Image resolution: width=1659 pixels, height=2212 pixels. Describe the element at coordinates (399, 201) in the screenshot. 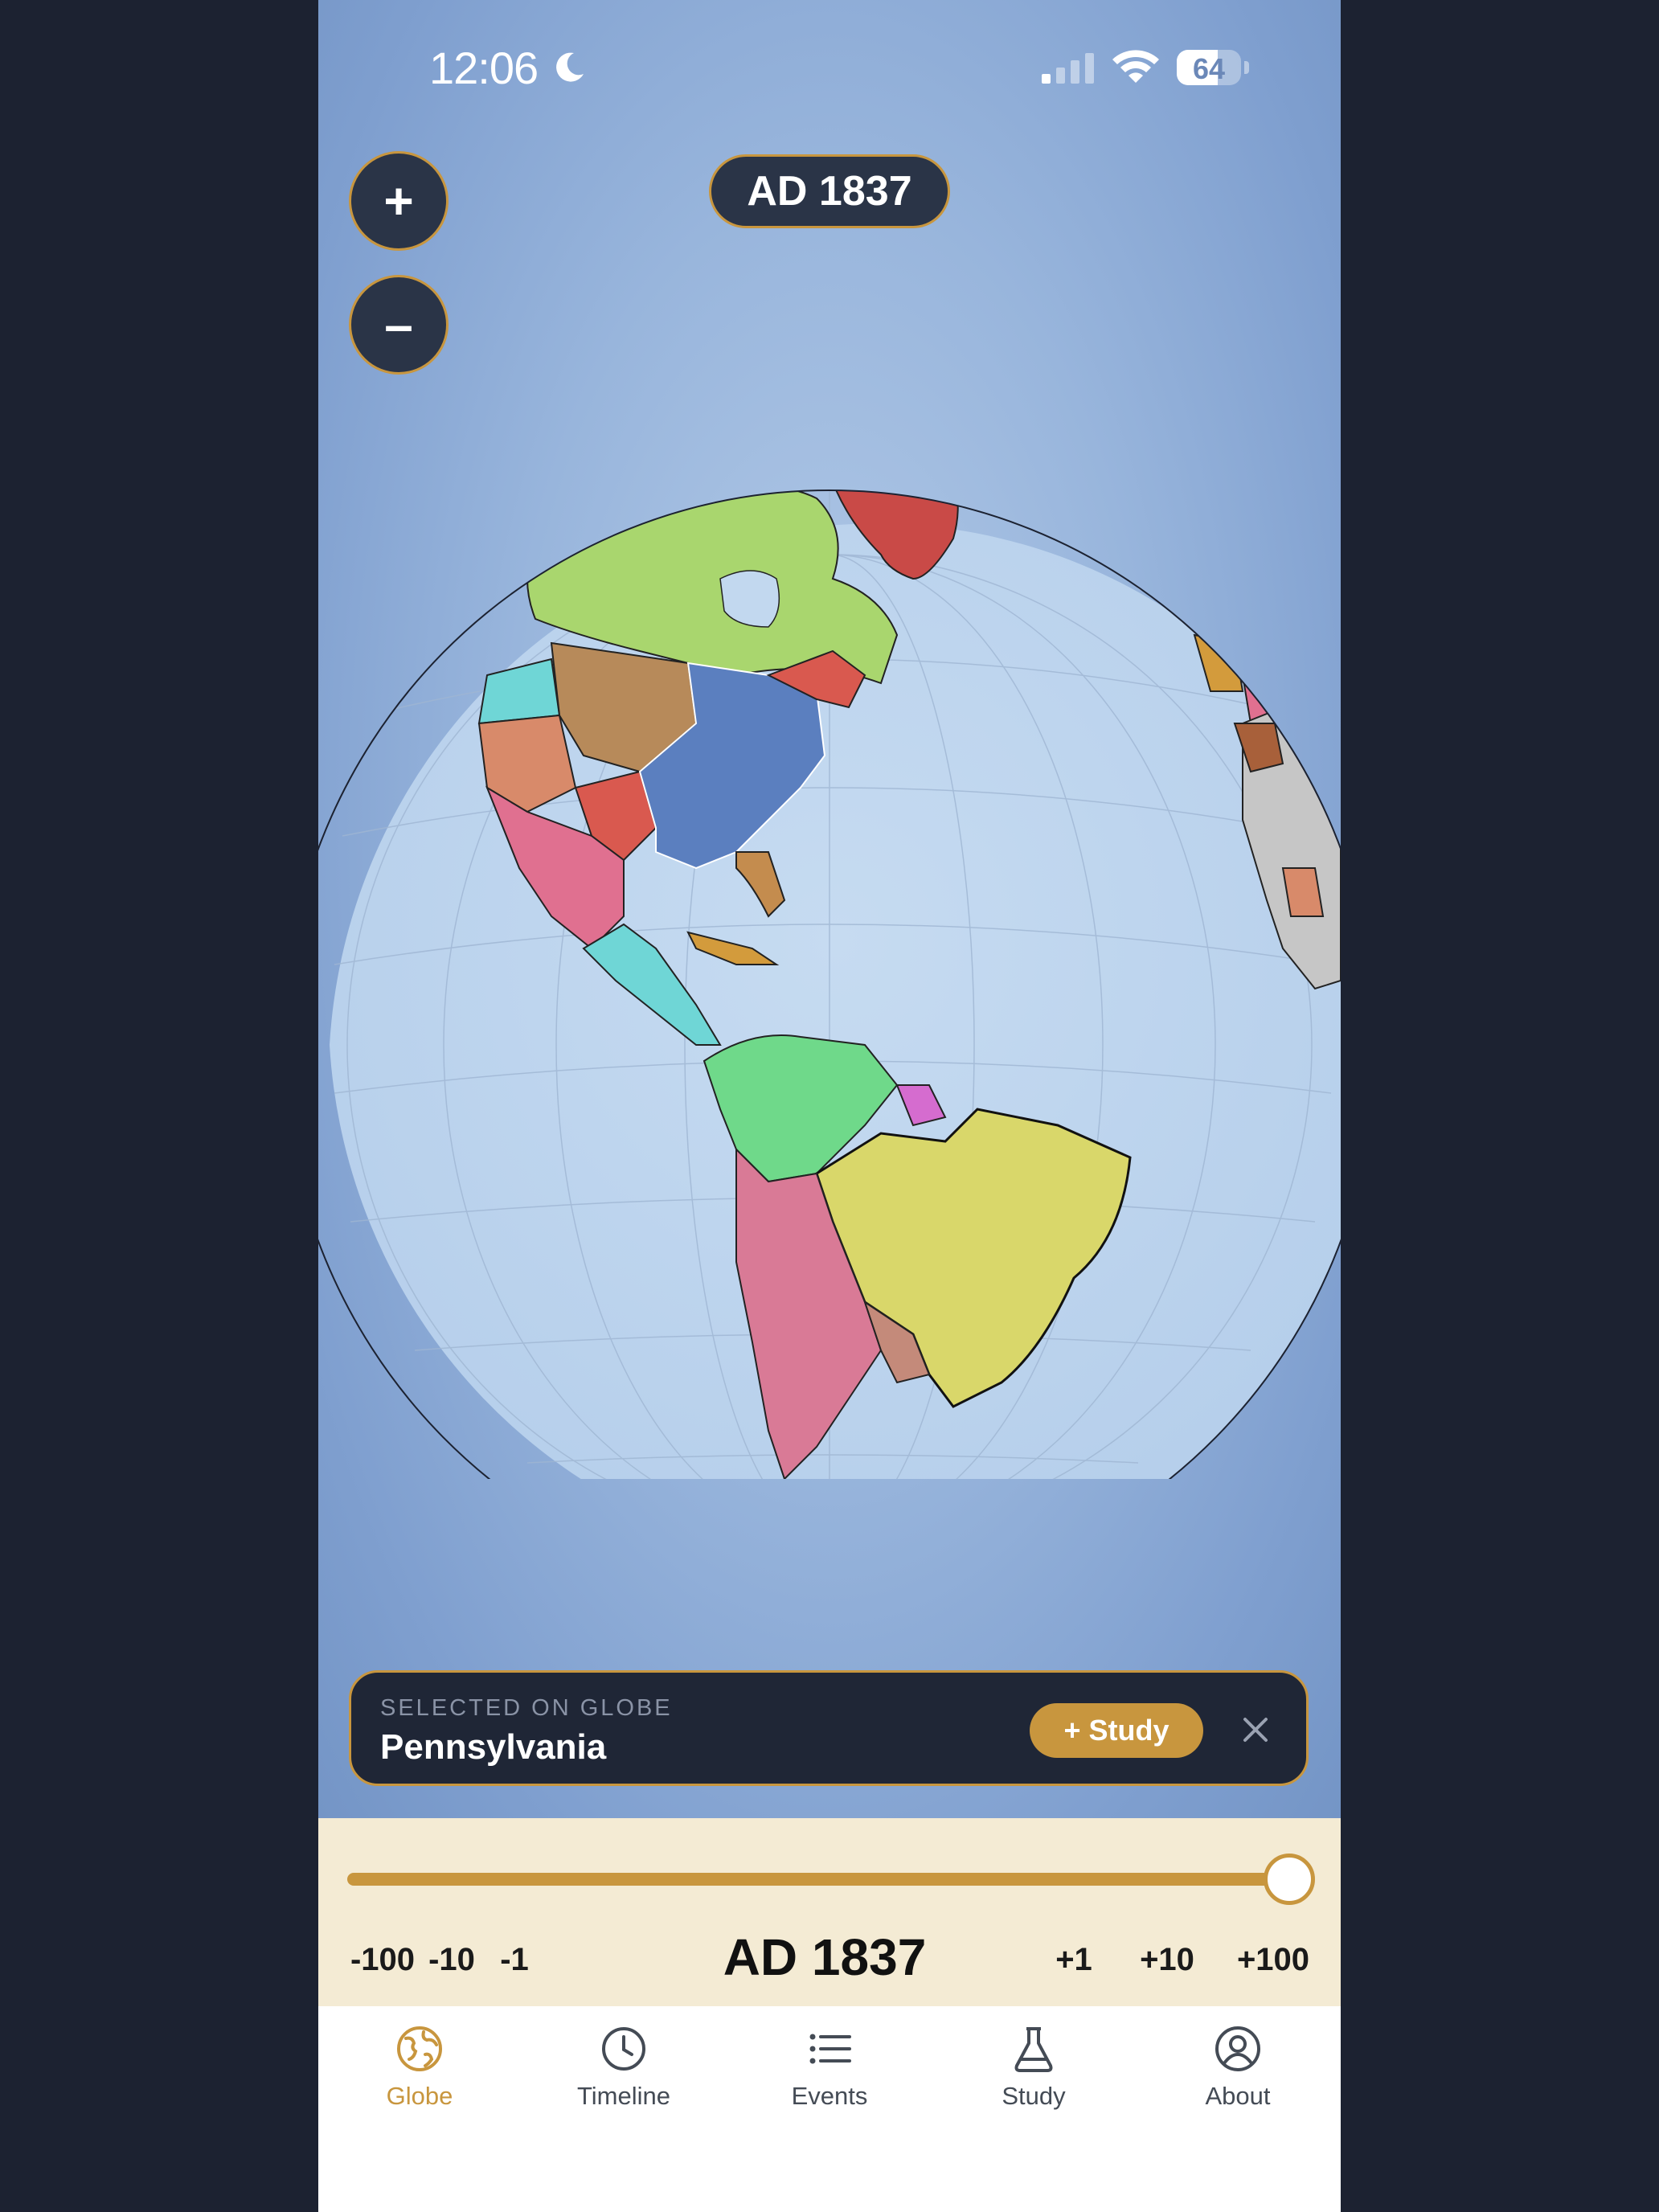

I see `zoom-in-button: +` at that location.